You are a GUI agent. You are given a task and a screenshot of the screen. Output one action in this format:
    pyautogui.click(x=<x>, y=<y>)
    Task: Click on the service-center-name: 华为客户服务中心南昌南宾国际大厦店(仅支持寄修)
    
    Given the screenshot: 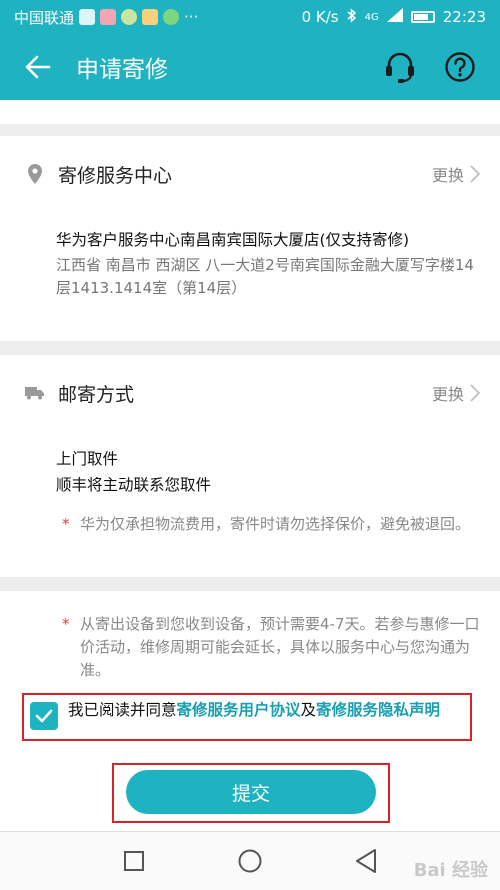 What is the action you would take?
    pyautogui.click(x=233, y=240)
    